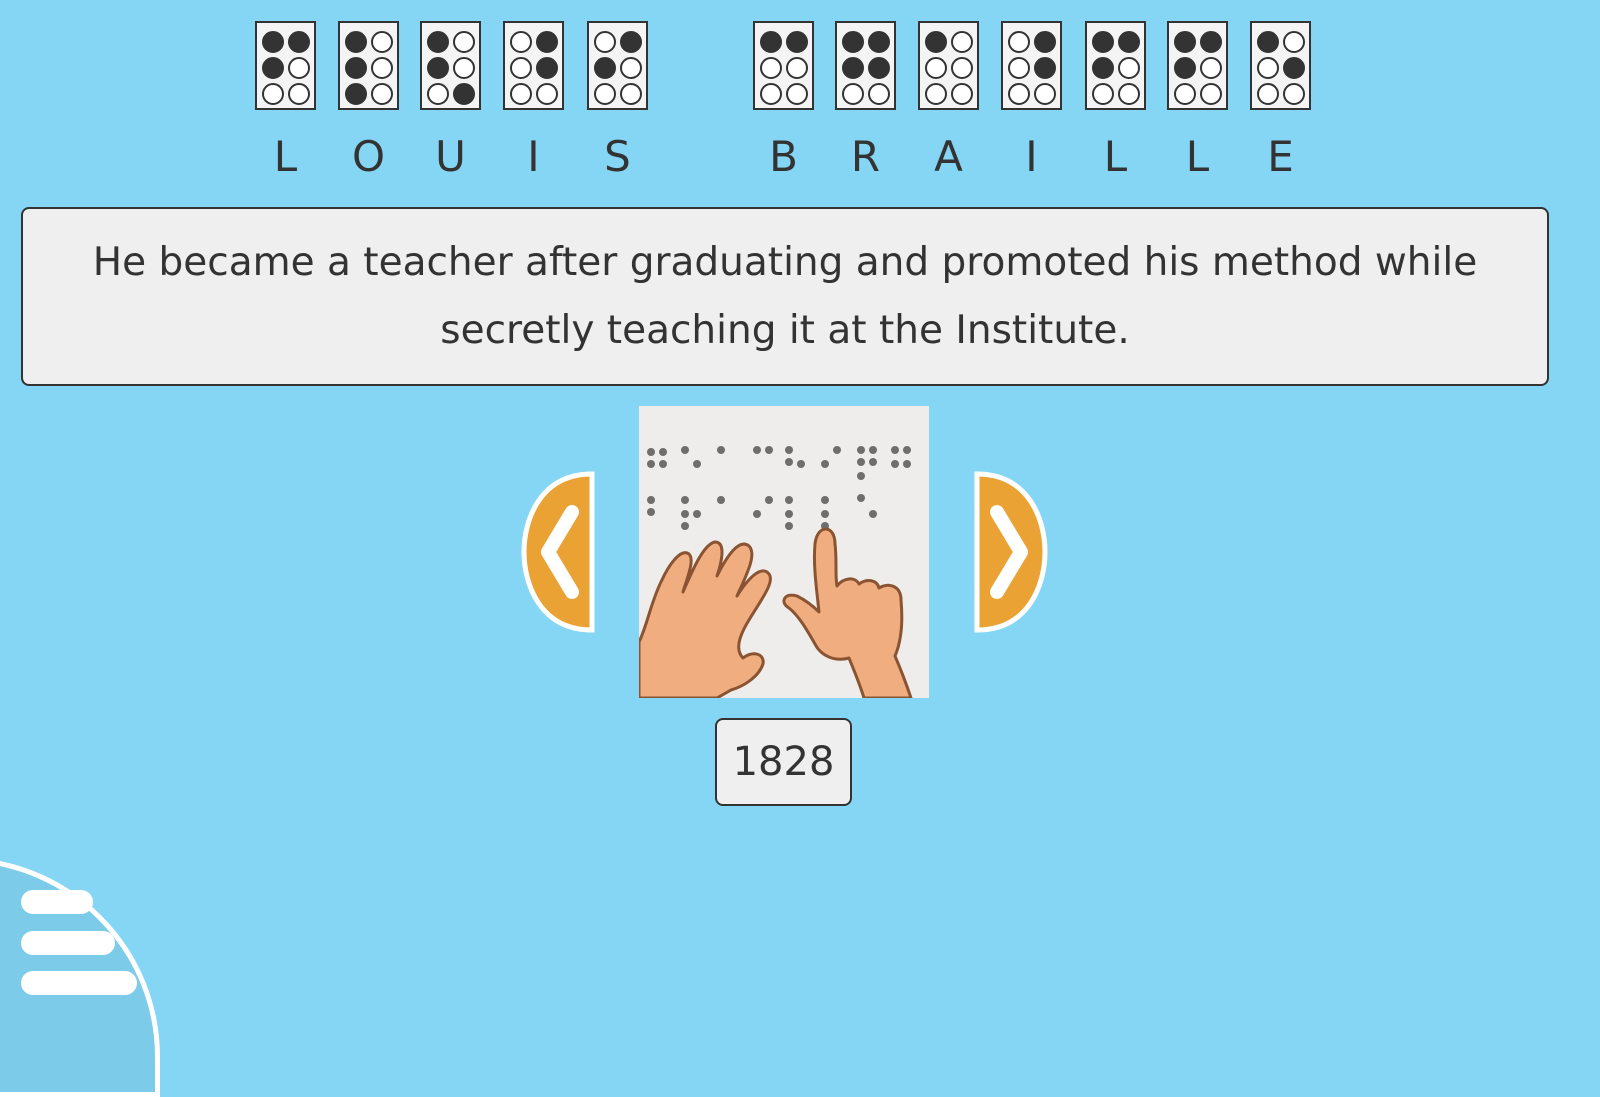 Image resolution: width=1600 pixels, height=1097 pixels. I want to click on hands-reading-braille-icon, so click(784, 552).